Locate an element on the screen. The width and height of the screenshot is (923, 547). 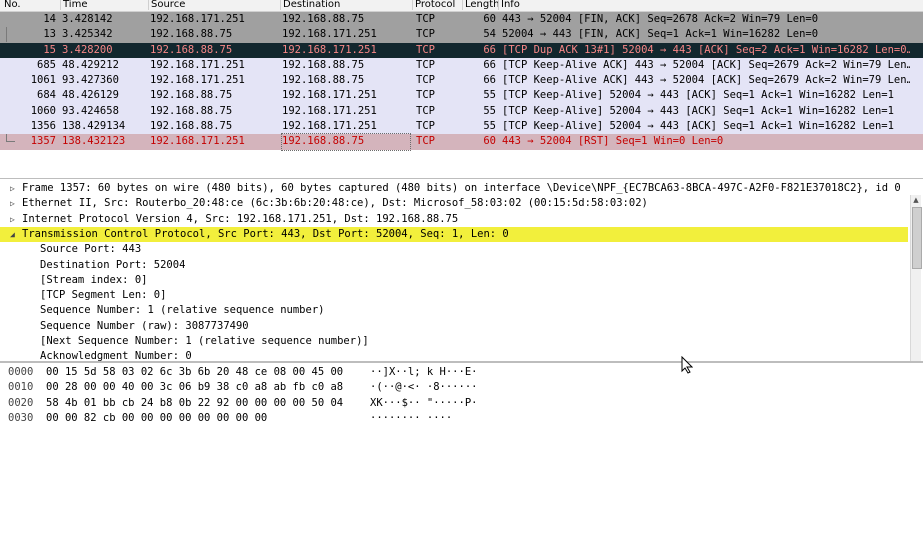
bytes-offset: 0010 is located at coordinates (21, 387).